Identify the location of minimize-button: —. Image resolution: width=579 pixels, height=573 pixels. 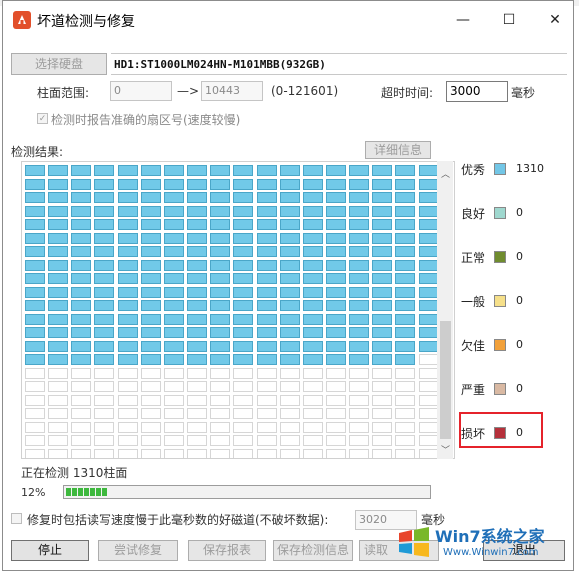
(463, 20).